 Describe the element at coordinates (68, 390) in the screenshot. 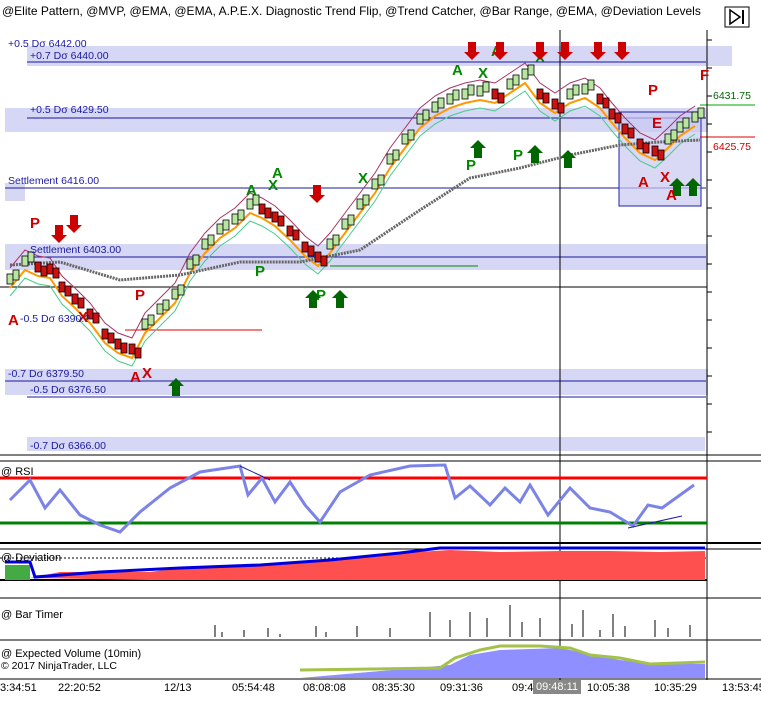

I see `level-label-m05-6376: -0.5 Dσ 6376.50` at that location.